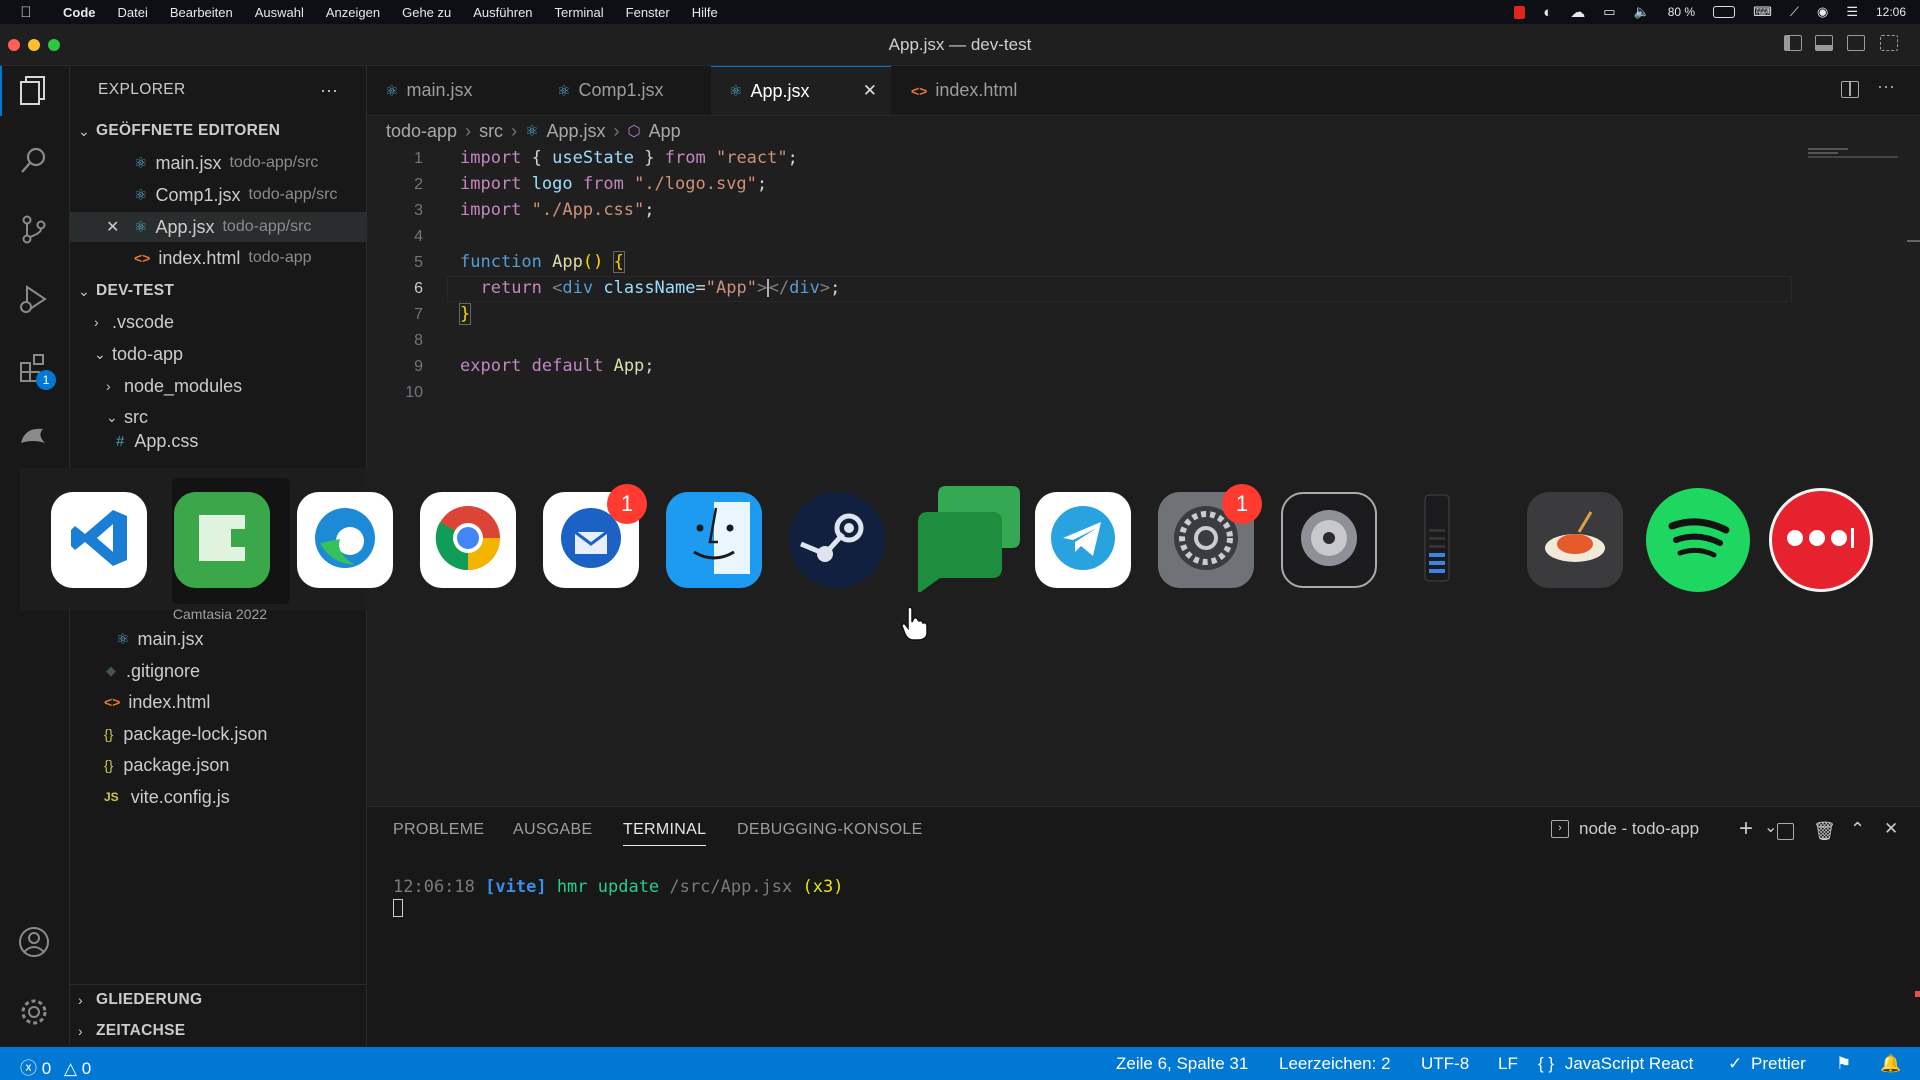 The height and width of the screenshot is (1080, 1920). What do you see at coordinates (235, 734) in the screenshot?
I see `tree-file-package-lock: {} package-lock.json` at bounding box center [235, 734].